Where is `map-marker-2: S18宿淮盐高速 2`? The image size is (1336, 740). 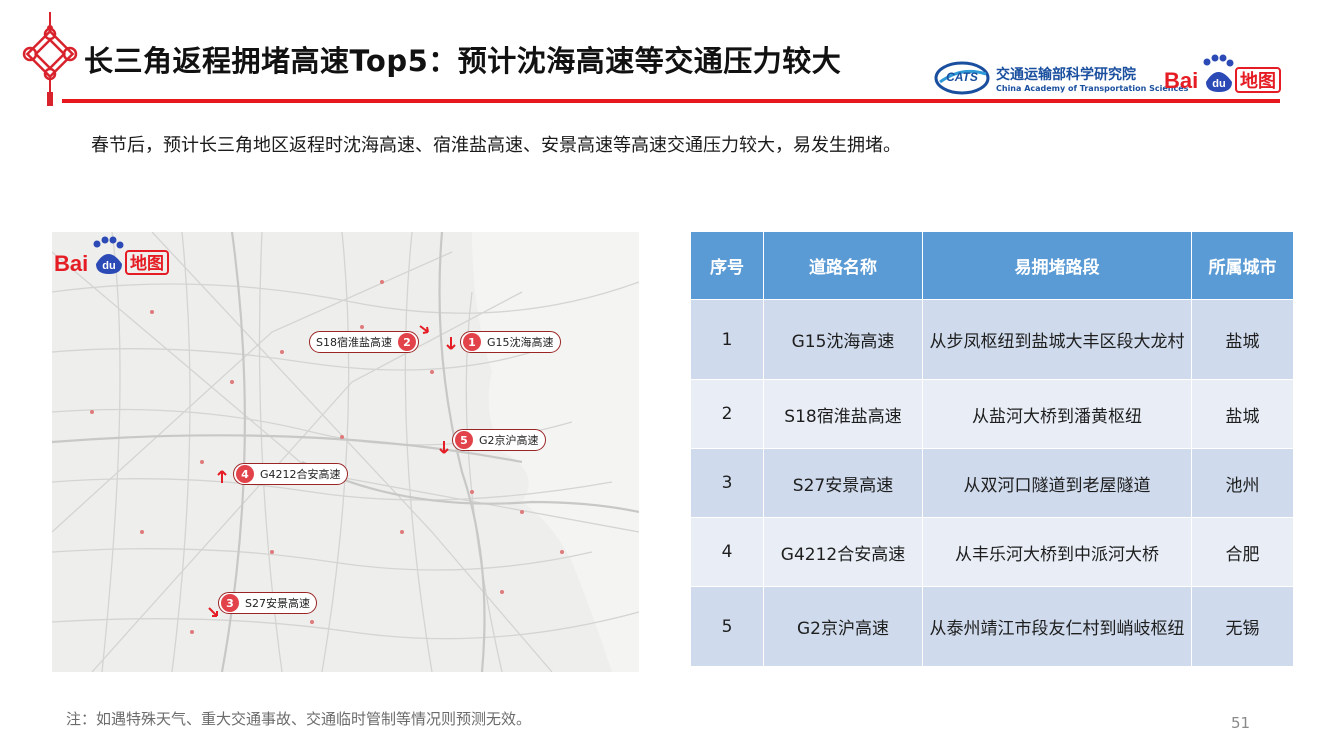
map-marker-2: S18宿淮盐高速 2 is located at coordinates (364, 342).